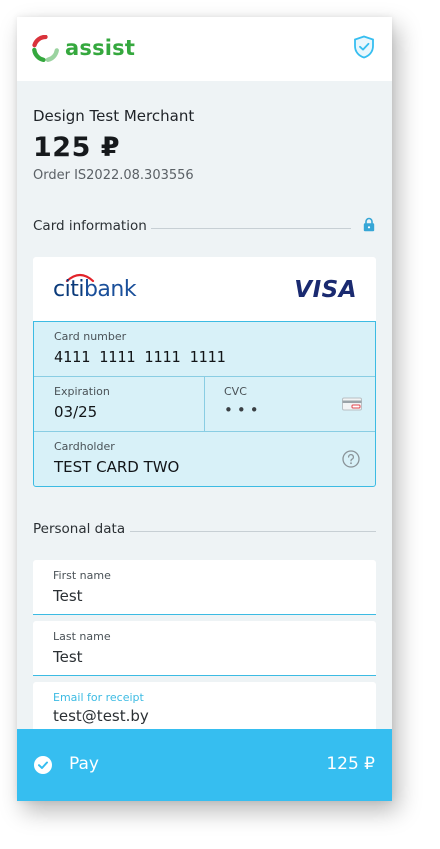  I want to click on card-number-label: Card number, so click(90, 336).